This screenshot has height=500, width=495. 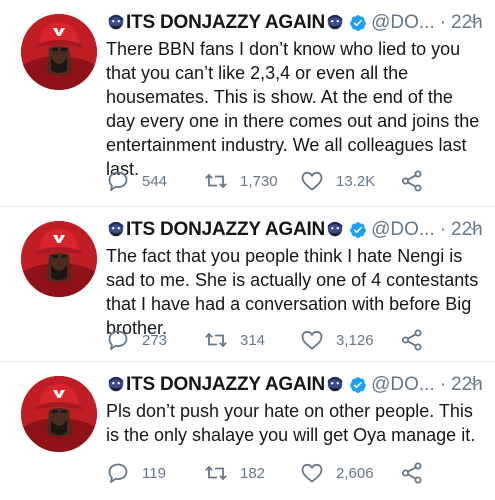 What do you see at coordinates (136, 473) in the screenshot?
I see `reply-button: 119` at bounding box center [136, 473].